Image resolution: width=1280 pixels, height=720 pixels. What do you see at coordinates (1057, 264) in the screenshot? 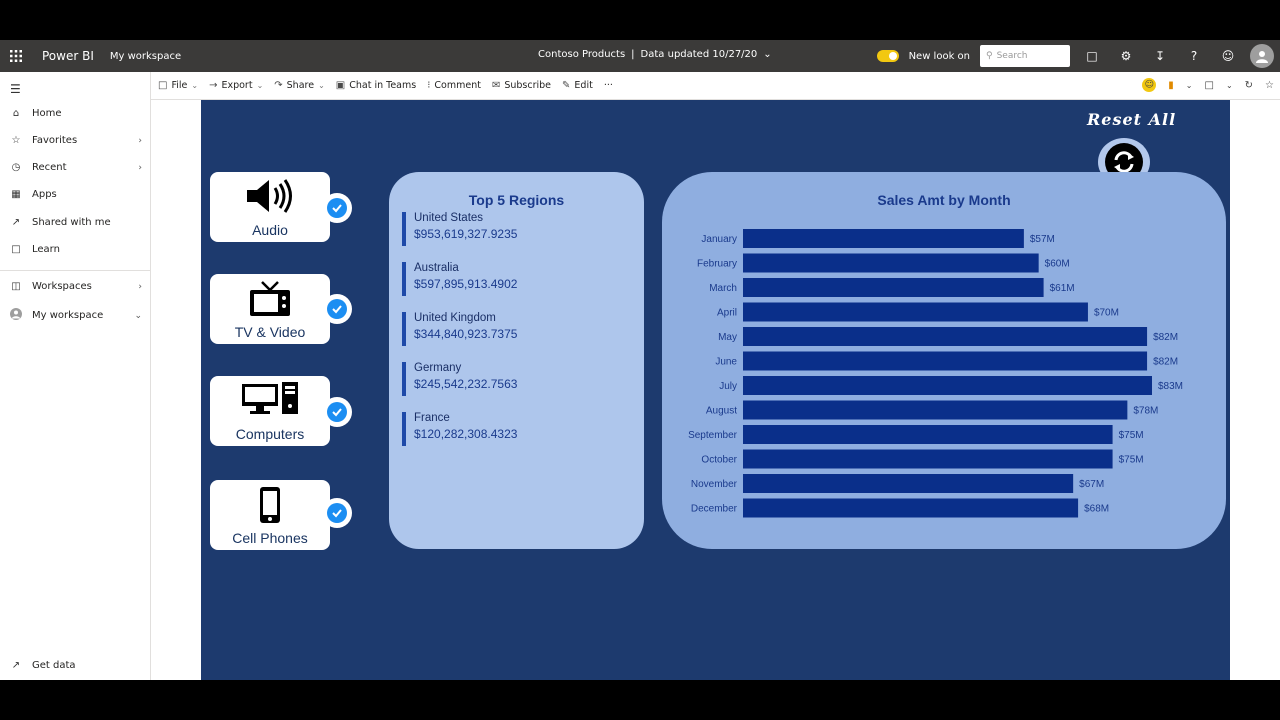
I see `bar-value-label: $60M` at bounding box center [1057, 264].